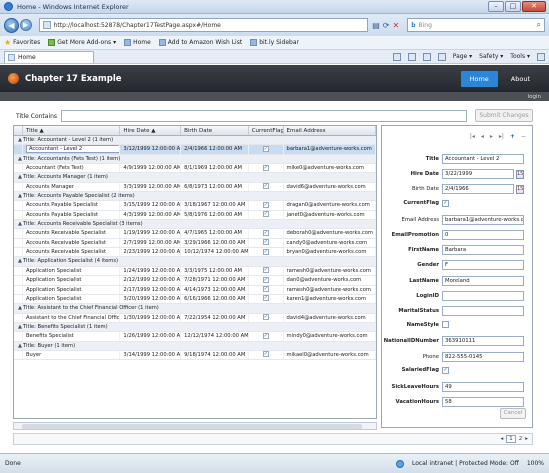  I want to click on scrollbar-thumb, so click(192, 426).